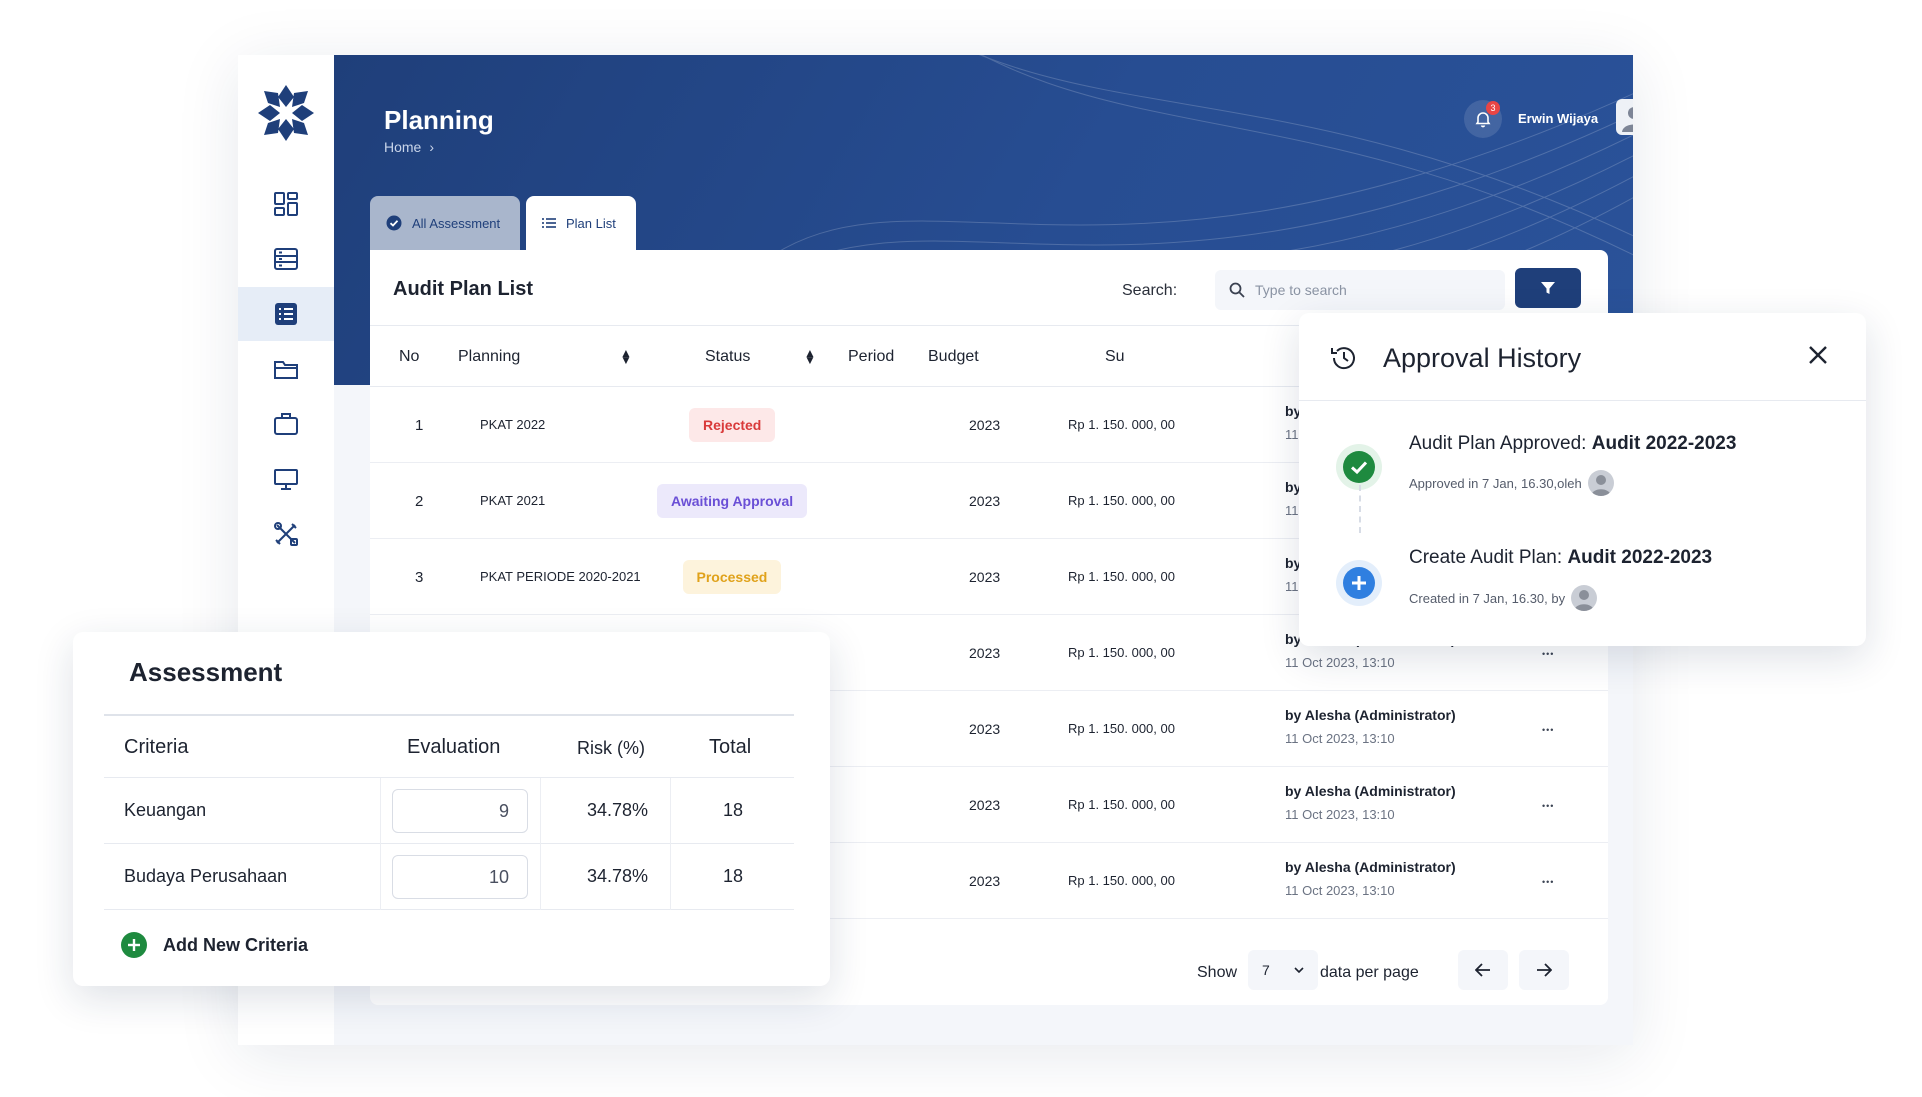 The height and width of the screenshot is (1097, 1922). I want to click on add-new-criteria-button: Add New Criteria, so click(214, 945).